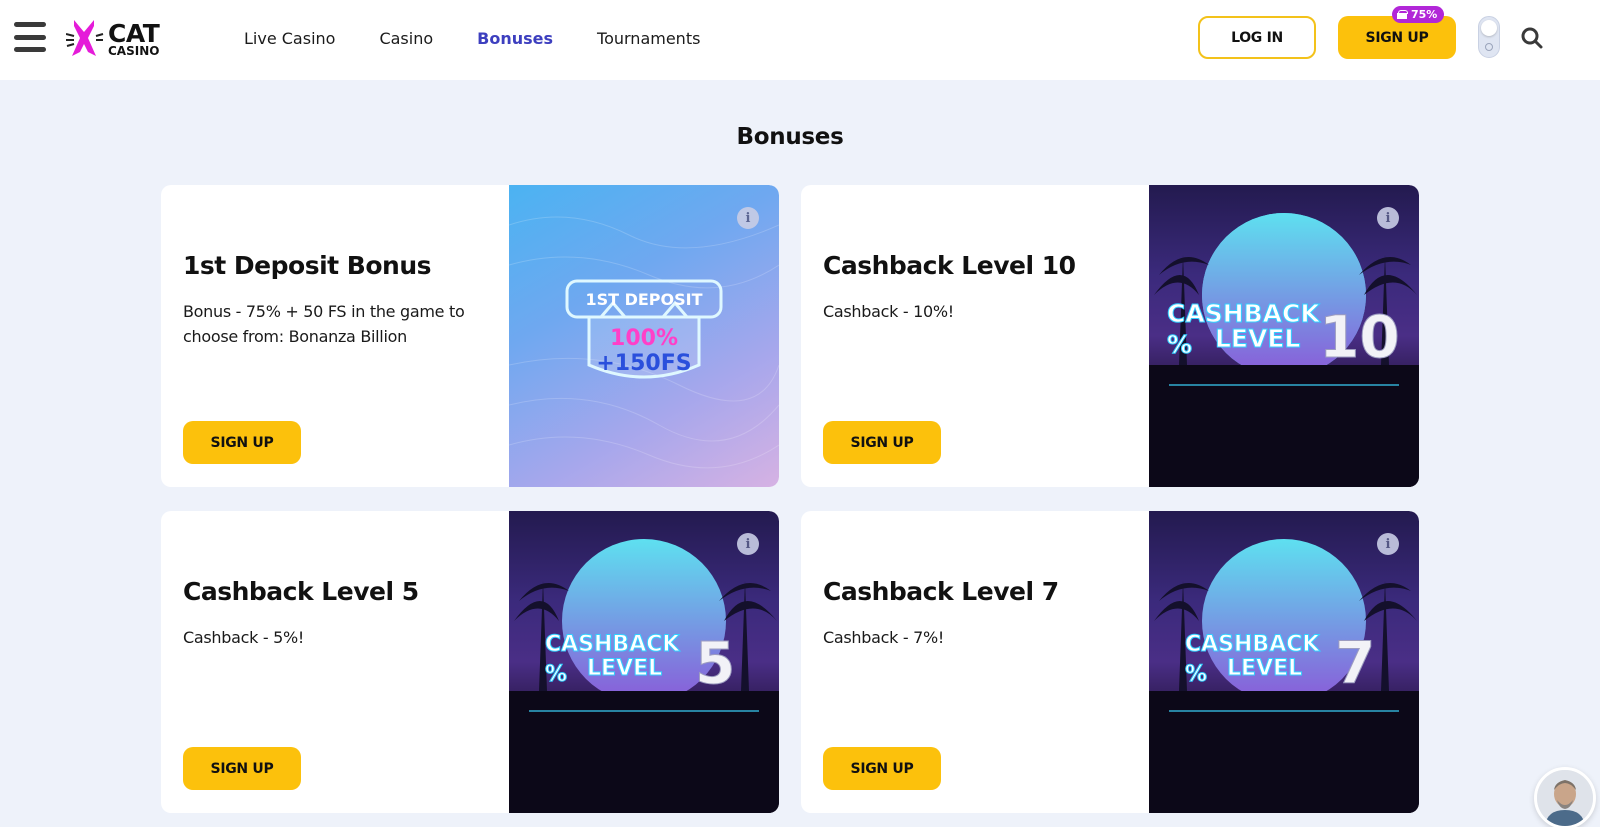 Image resolution: width=1600 pixels, height=827 pixels. What do you see at coordinates (1359, 337) in the screenshot?
I see `cashback-image-number: 10` at bounding box center [1359, 337].